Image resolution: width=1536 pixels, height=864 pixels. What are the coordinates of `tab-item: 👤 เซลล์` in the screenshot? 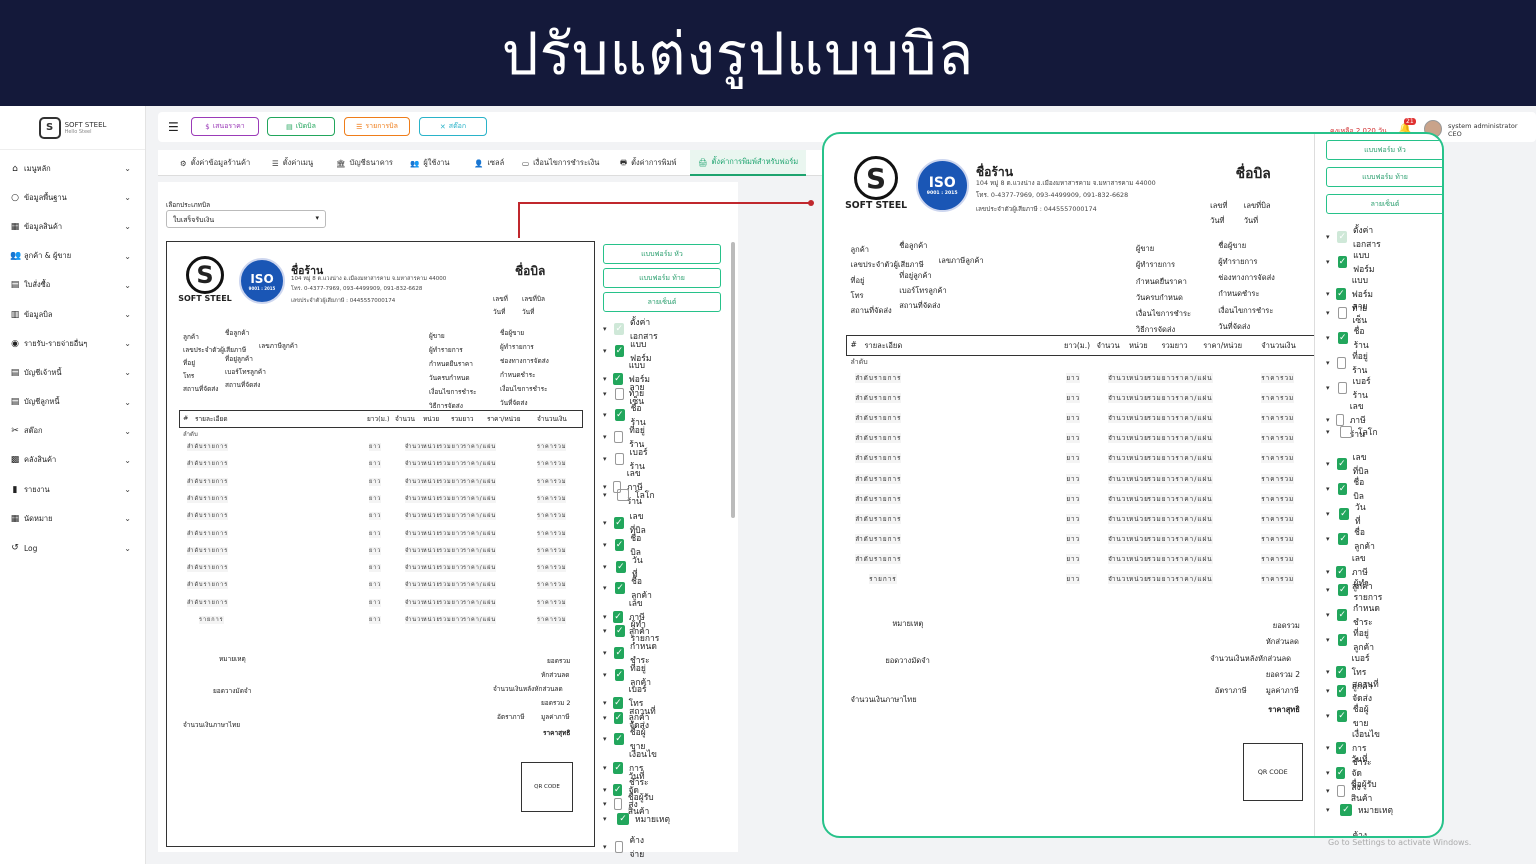 It's located at (489, 163).